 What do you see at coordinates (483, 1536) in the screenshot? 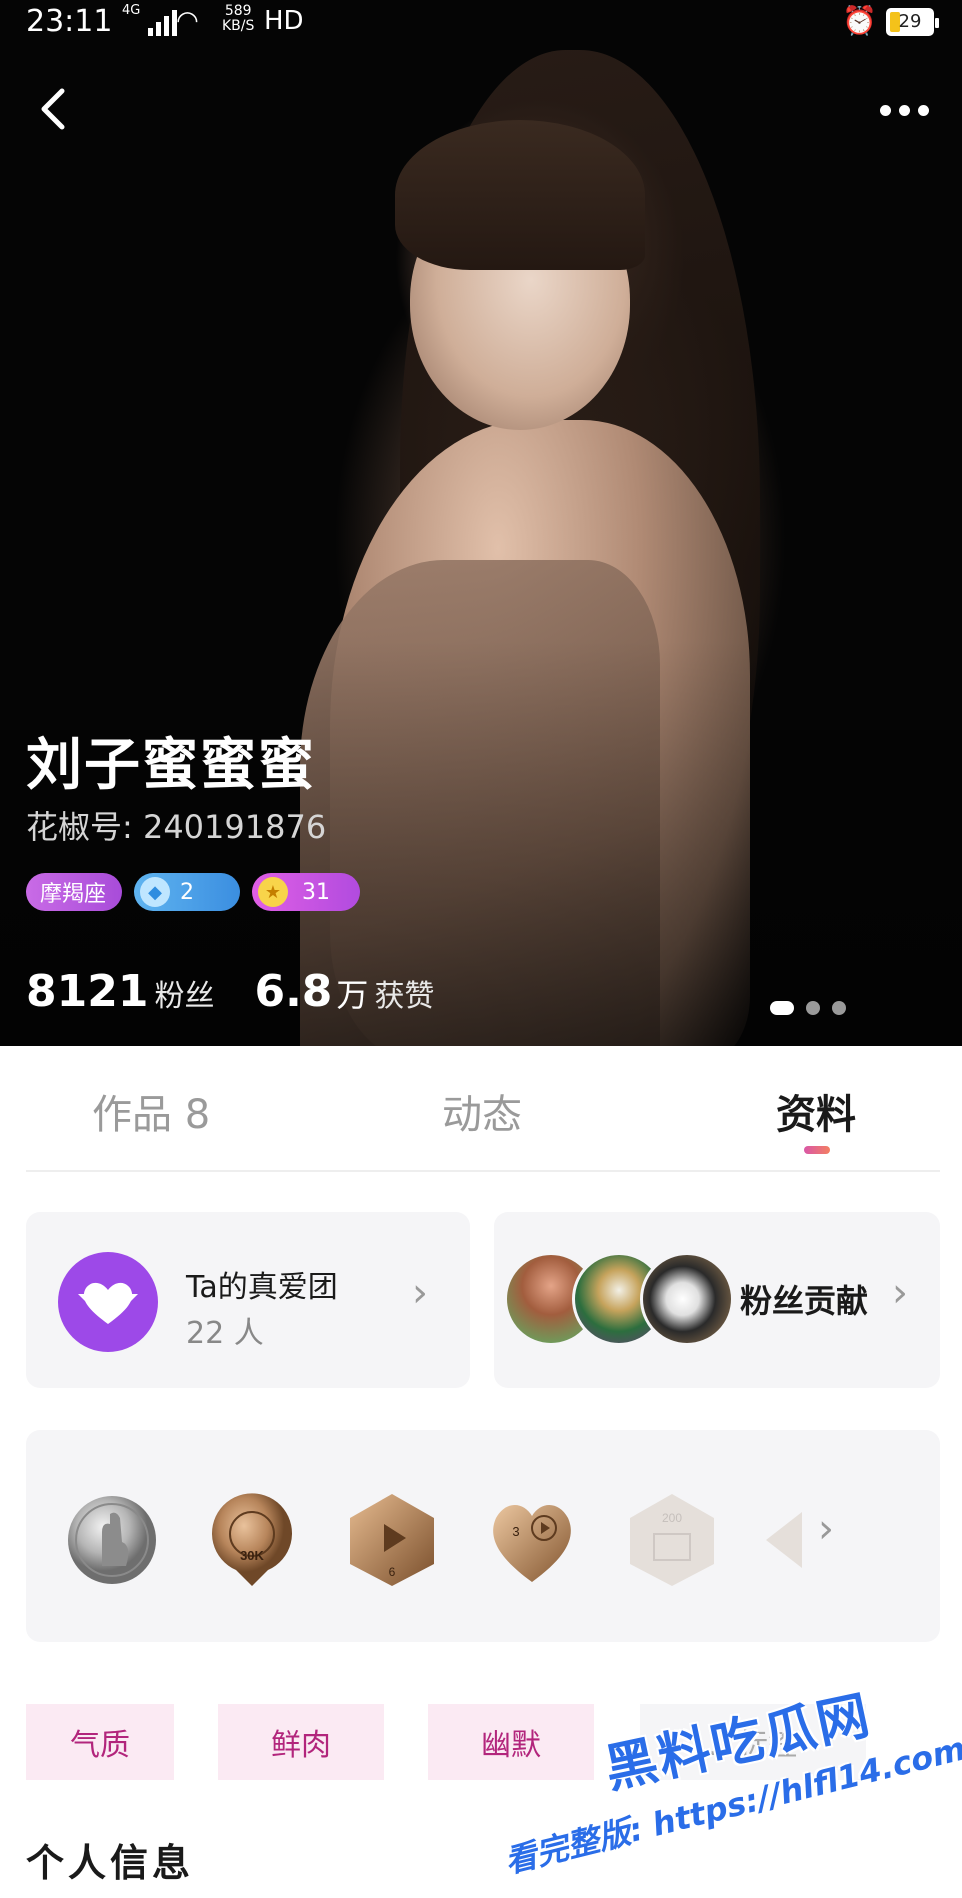
I see `medals-card: 30K 6 3 200 ›` at bounding box center [483, 1536].